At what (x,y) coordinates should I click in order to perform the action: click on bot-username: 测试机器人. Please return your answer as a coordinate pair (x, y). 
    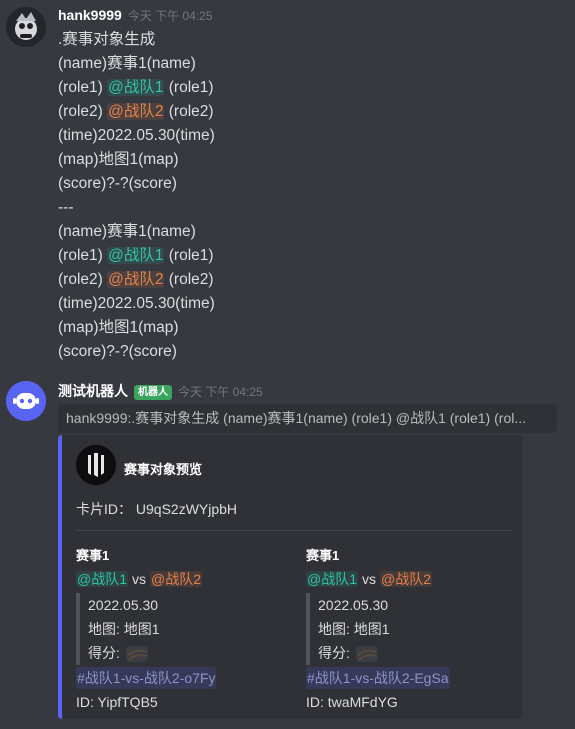
    Looking at the image, I should click on (93, 391).